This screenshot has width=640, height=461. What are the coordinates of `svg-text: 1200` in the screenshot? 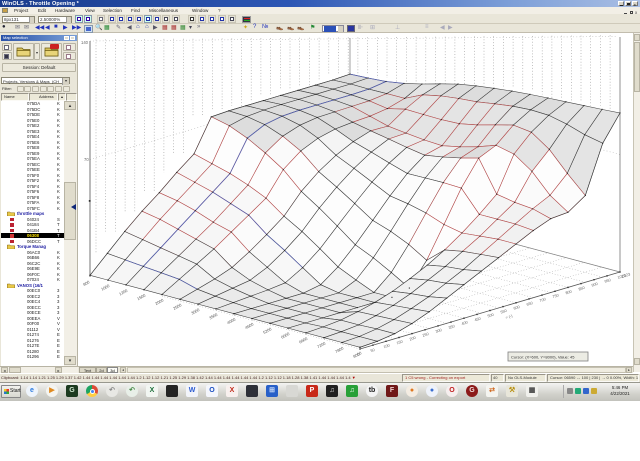 It's located at (123, 292).